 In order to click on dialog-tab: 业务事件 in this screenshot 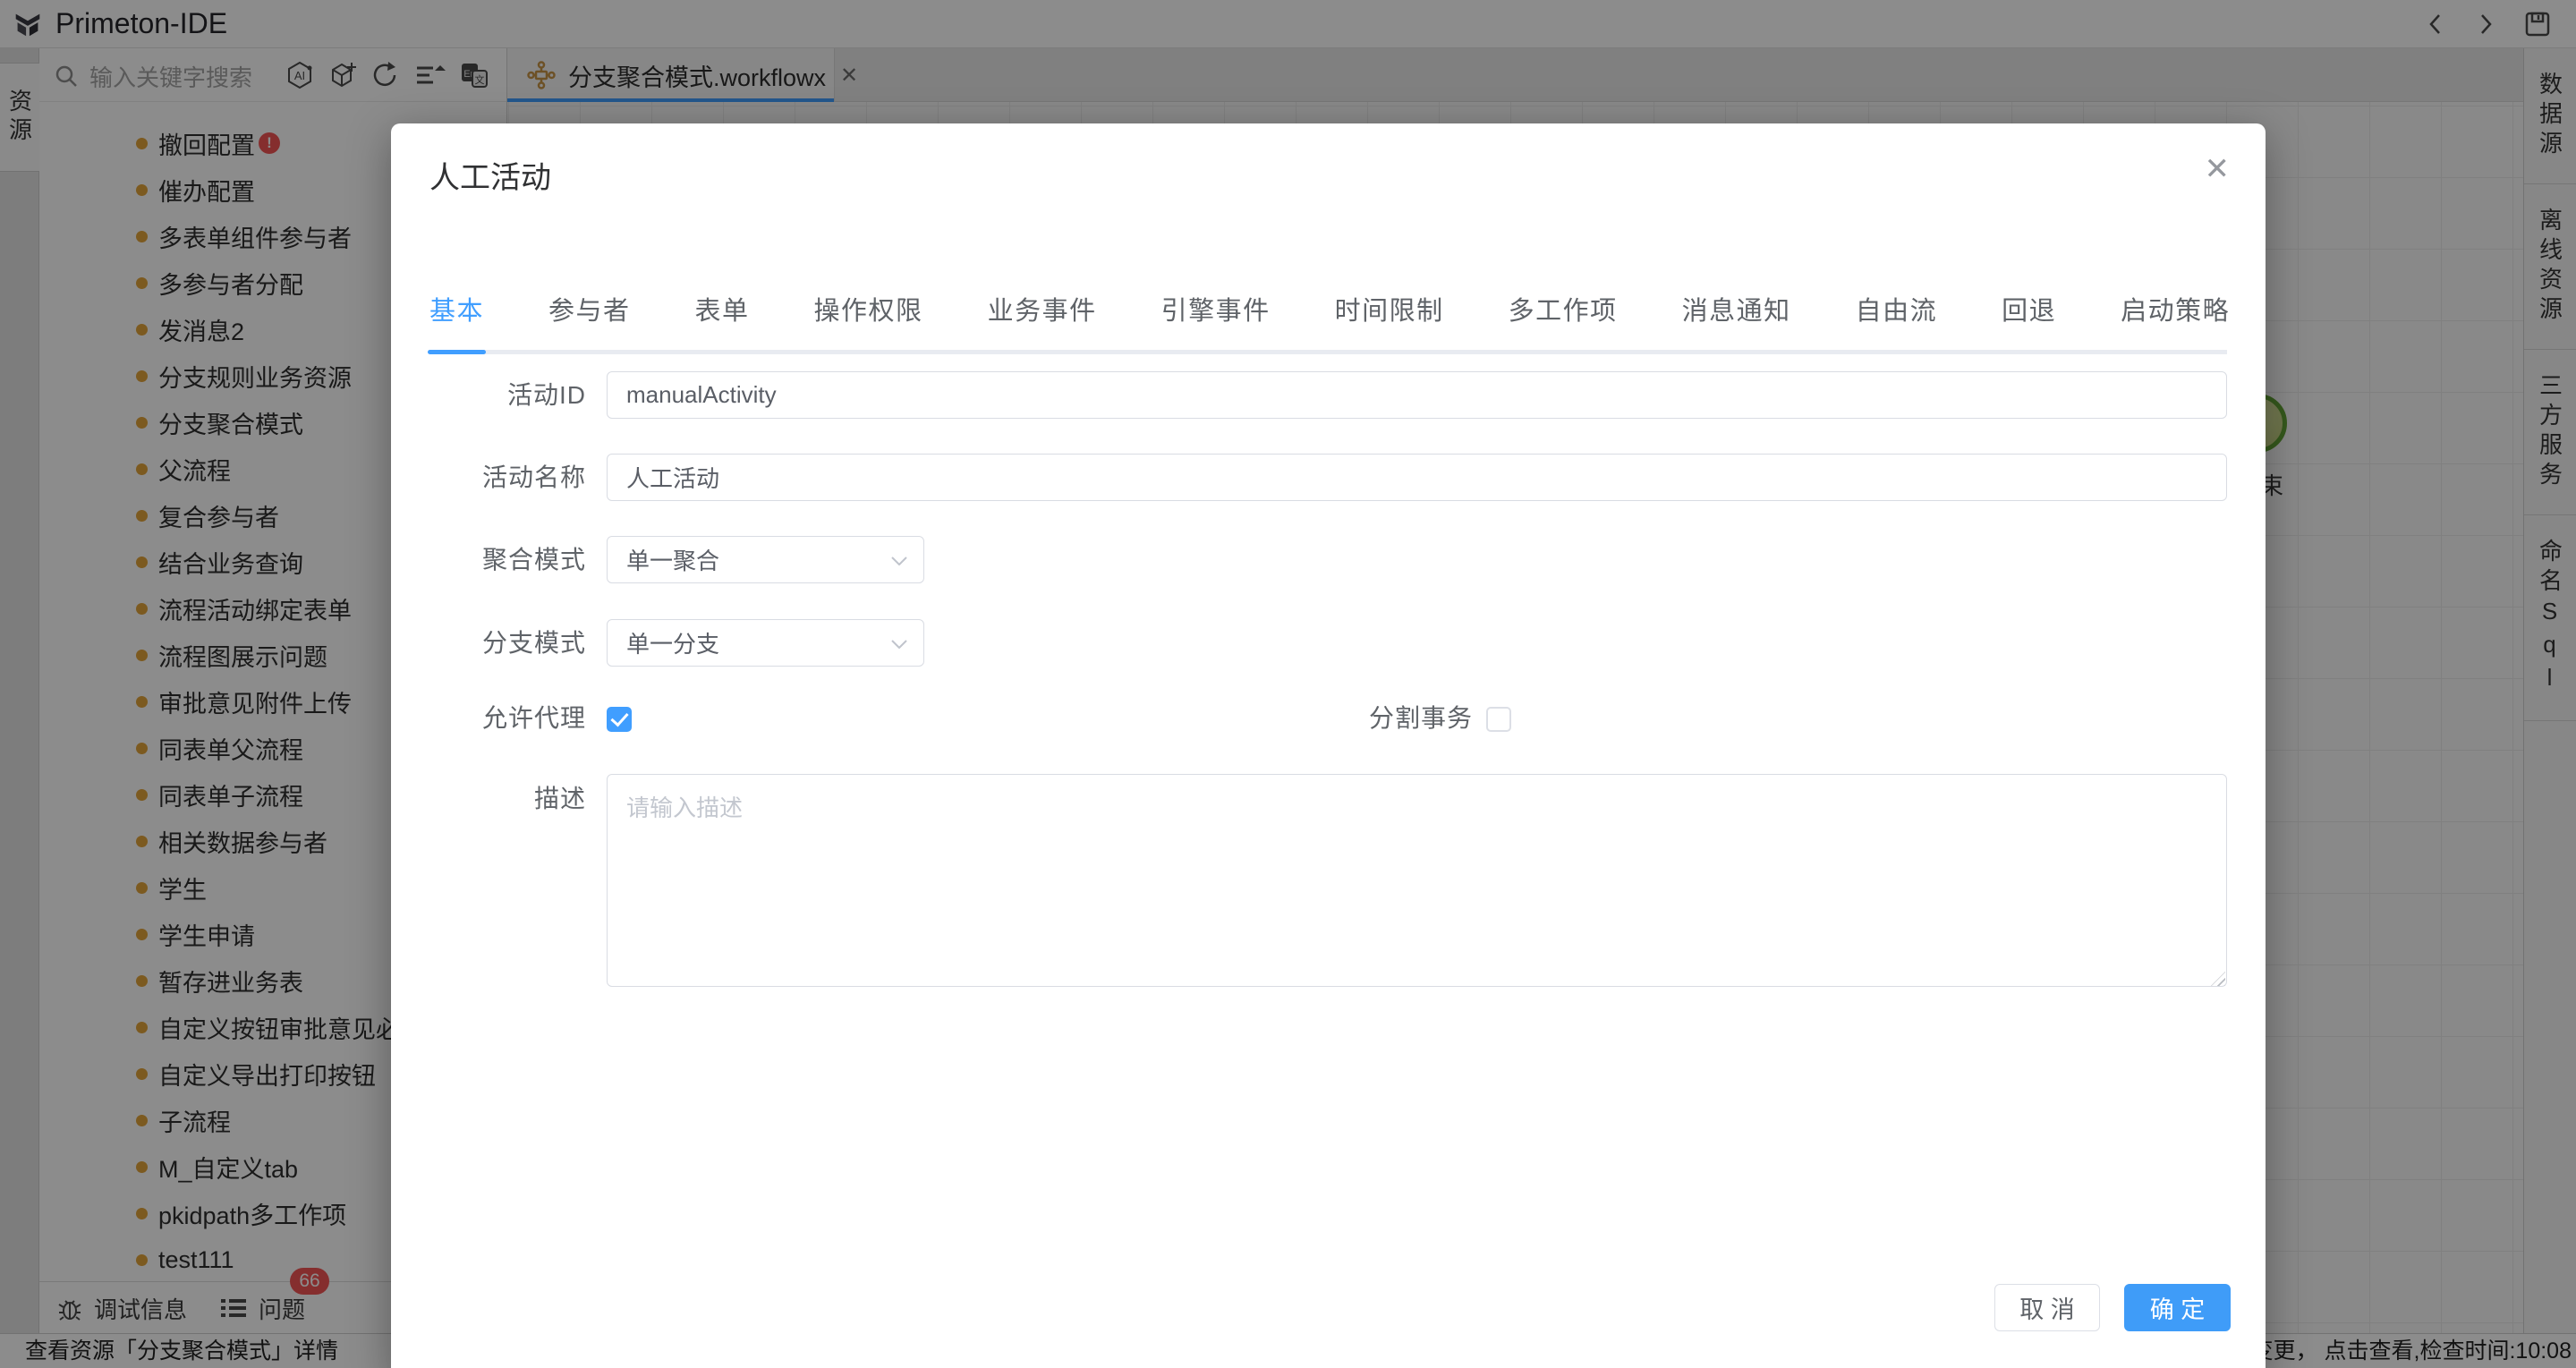, I will do `click(1042, 311)`.